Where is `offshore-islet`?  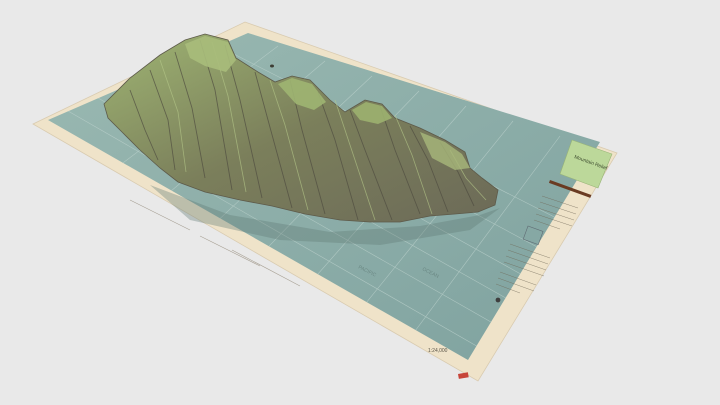
offshore-islet is located at coordinates (272, 66).